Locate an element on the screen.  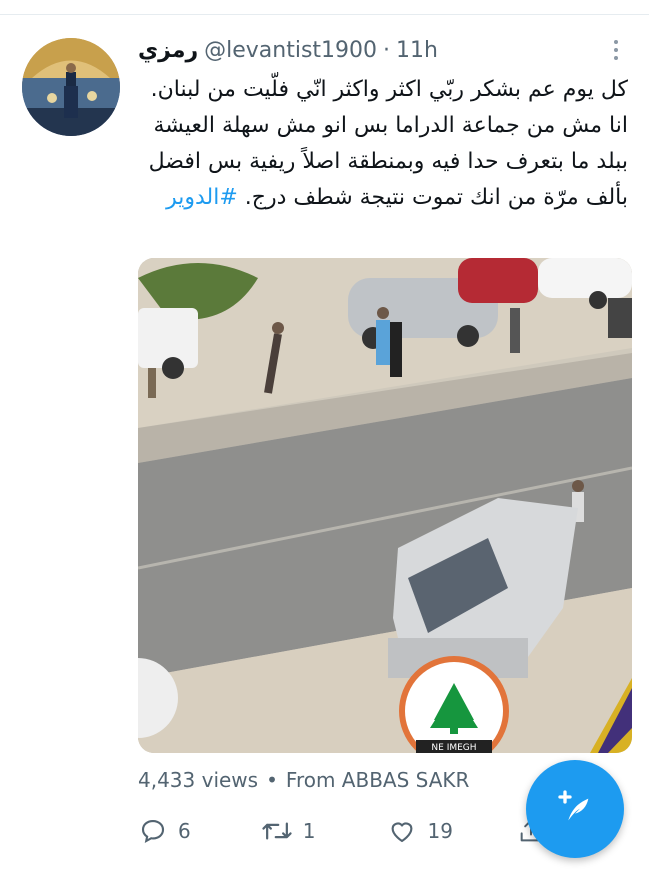
view-count: 4,433 views is located at coordinates (198, 780).